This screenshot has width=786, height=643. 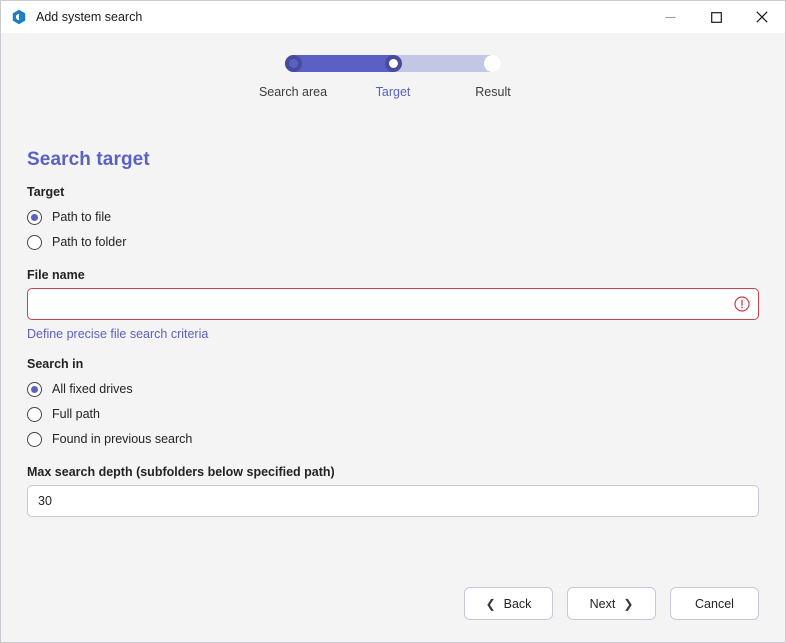 I want to click on stepper-label-target: Target, so click(x=393, y=92).